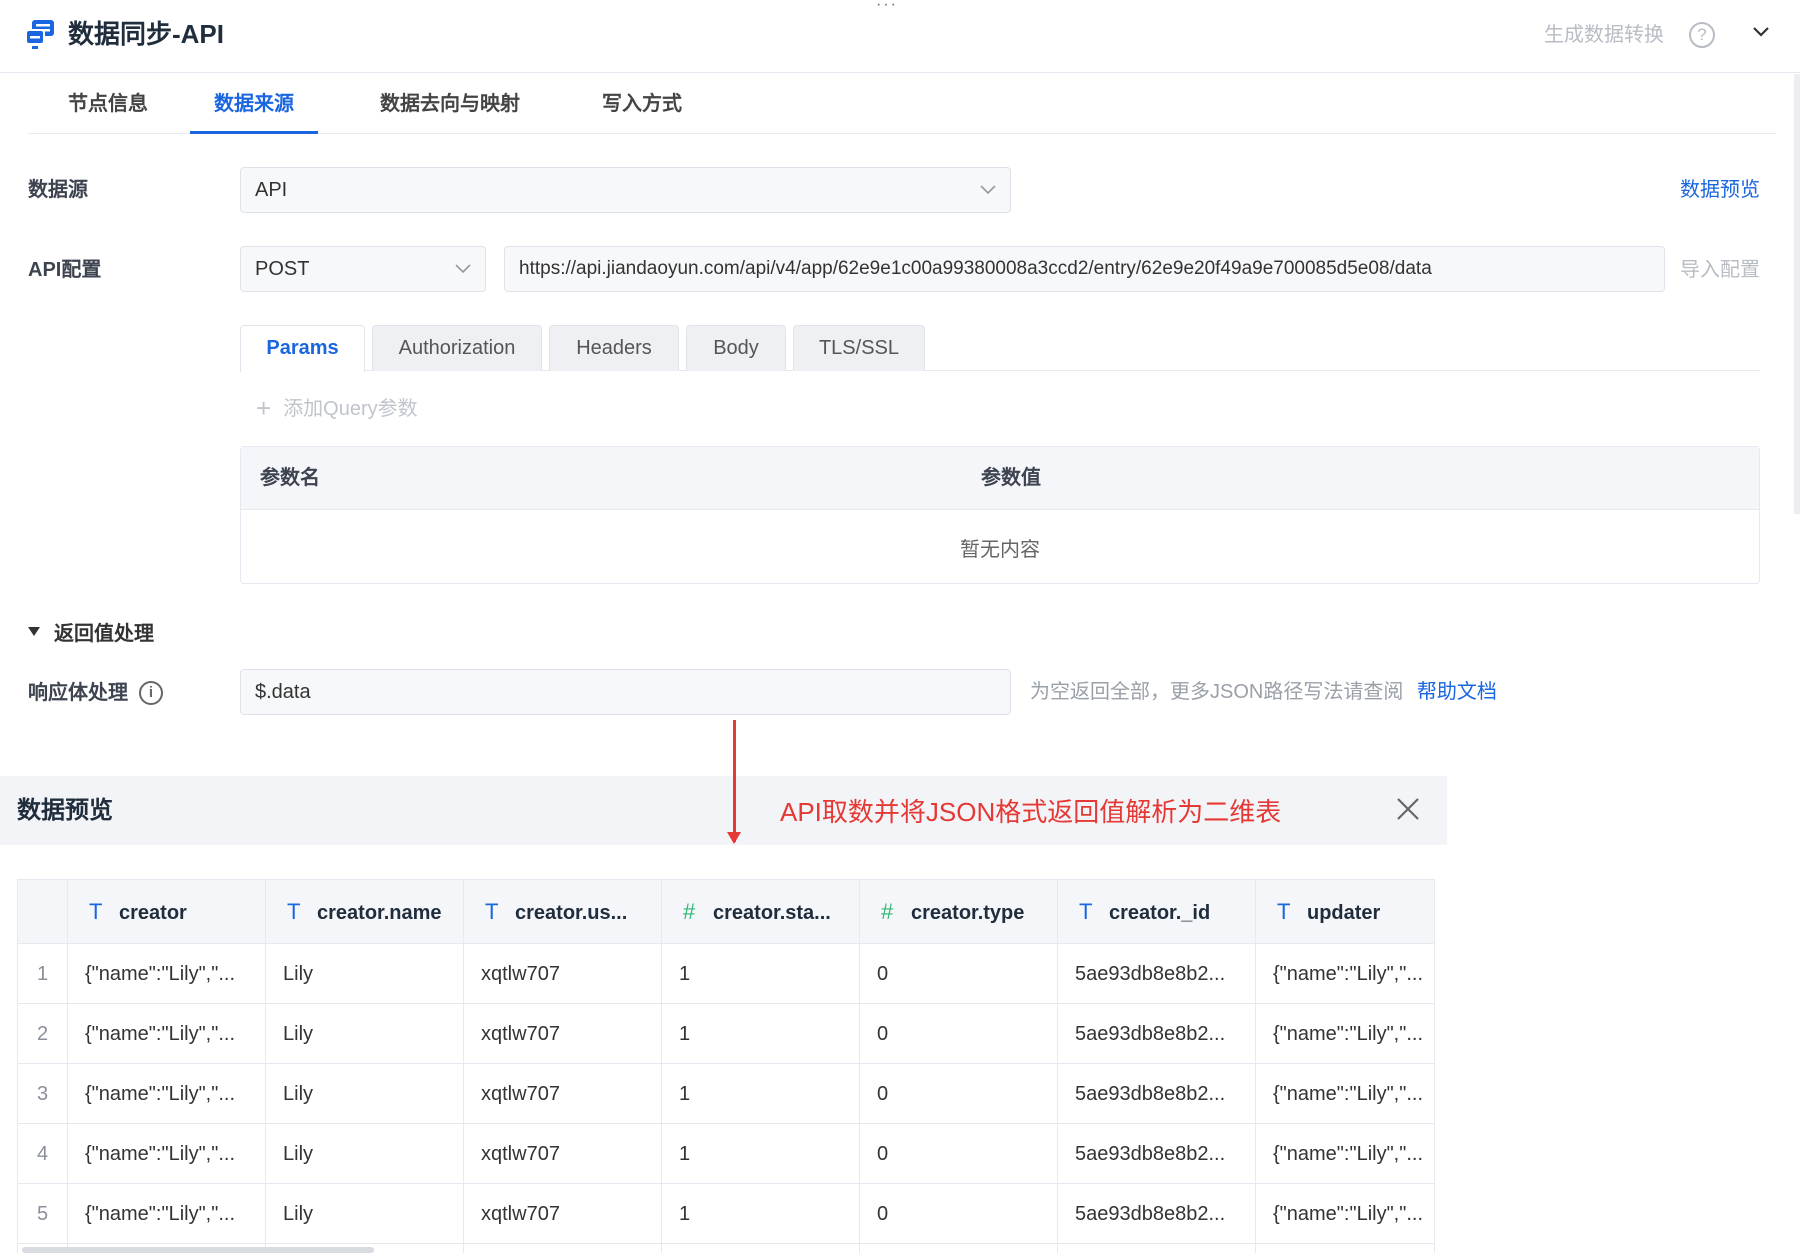  I want to click on column-header: Tupdater, so click(1355, 912).